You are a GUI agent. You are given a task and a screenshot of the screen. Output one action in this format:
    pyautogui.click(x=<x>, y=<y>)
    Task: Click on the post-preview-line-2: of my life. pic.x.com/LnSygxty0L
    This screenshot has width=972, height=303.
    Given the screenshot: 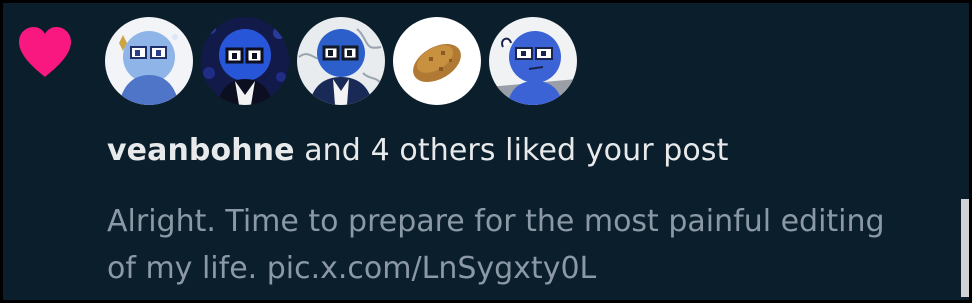 What is the action you would take?
    pyautogui.click(x=352, y=268)
    